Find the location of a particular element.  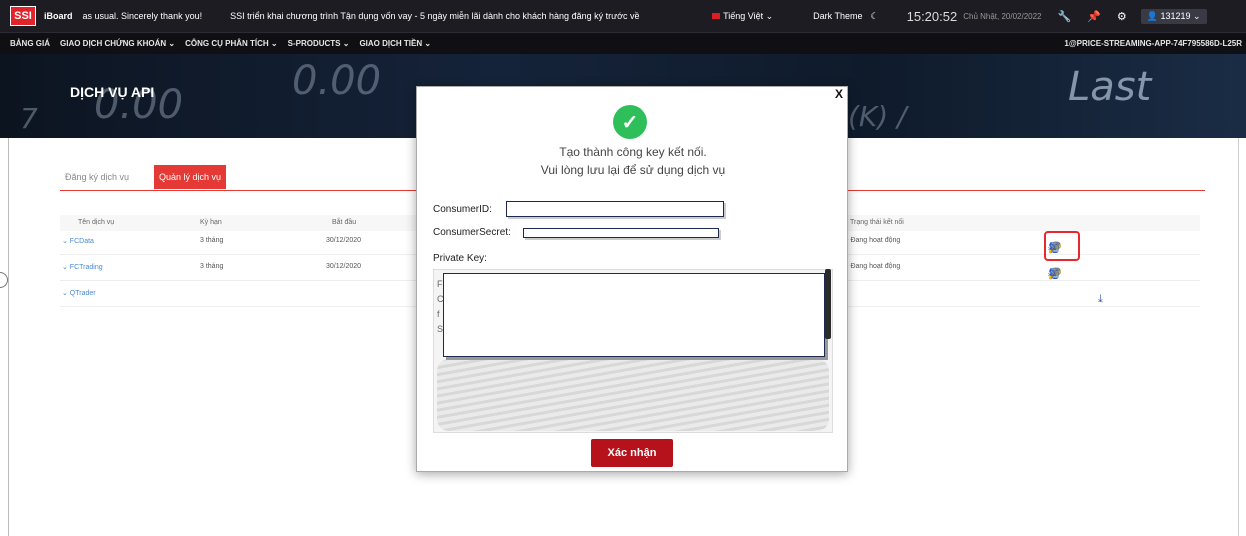

side-handle is located at coordinates (4, 280).